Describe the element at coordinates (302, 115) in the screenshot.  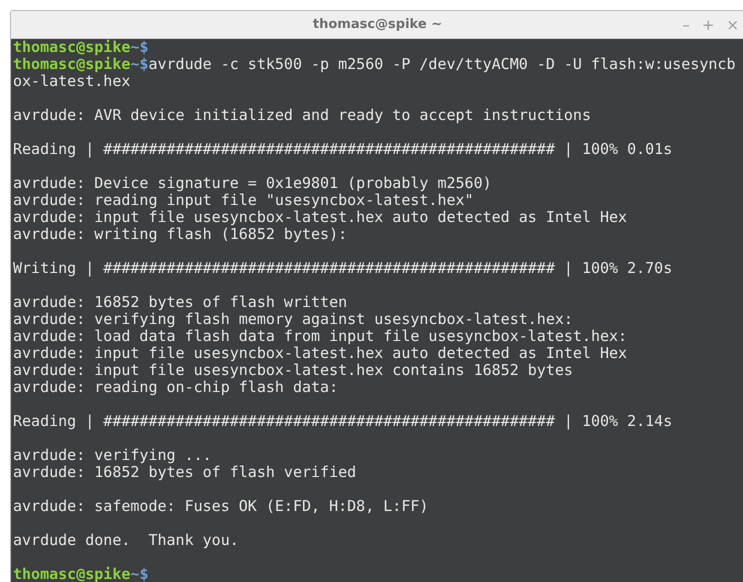
I see `output-line: avrdude: AVR device initialized and ready to accept instructions` at that location.